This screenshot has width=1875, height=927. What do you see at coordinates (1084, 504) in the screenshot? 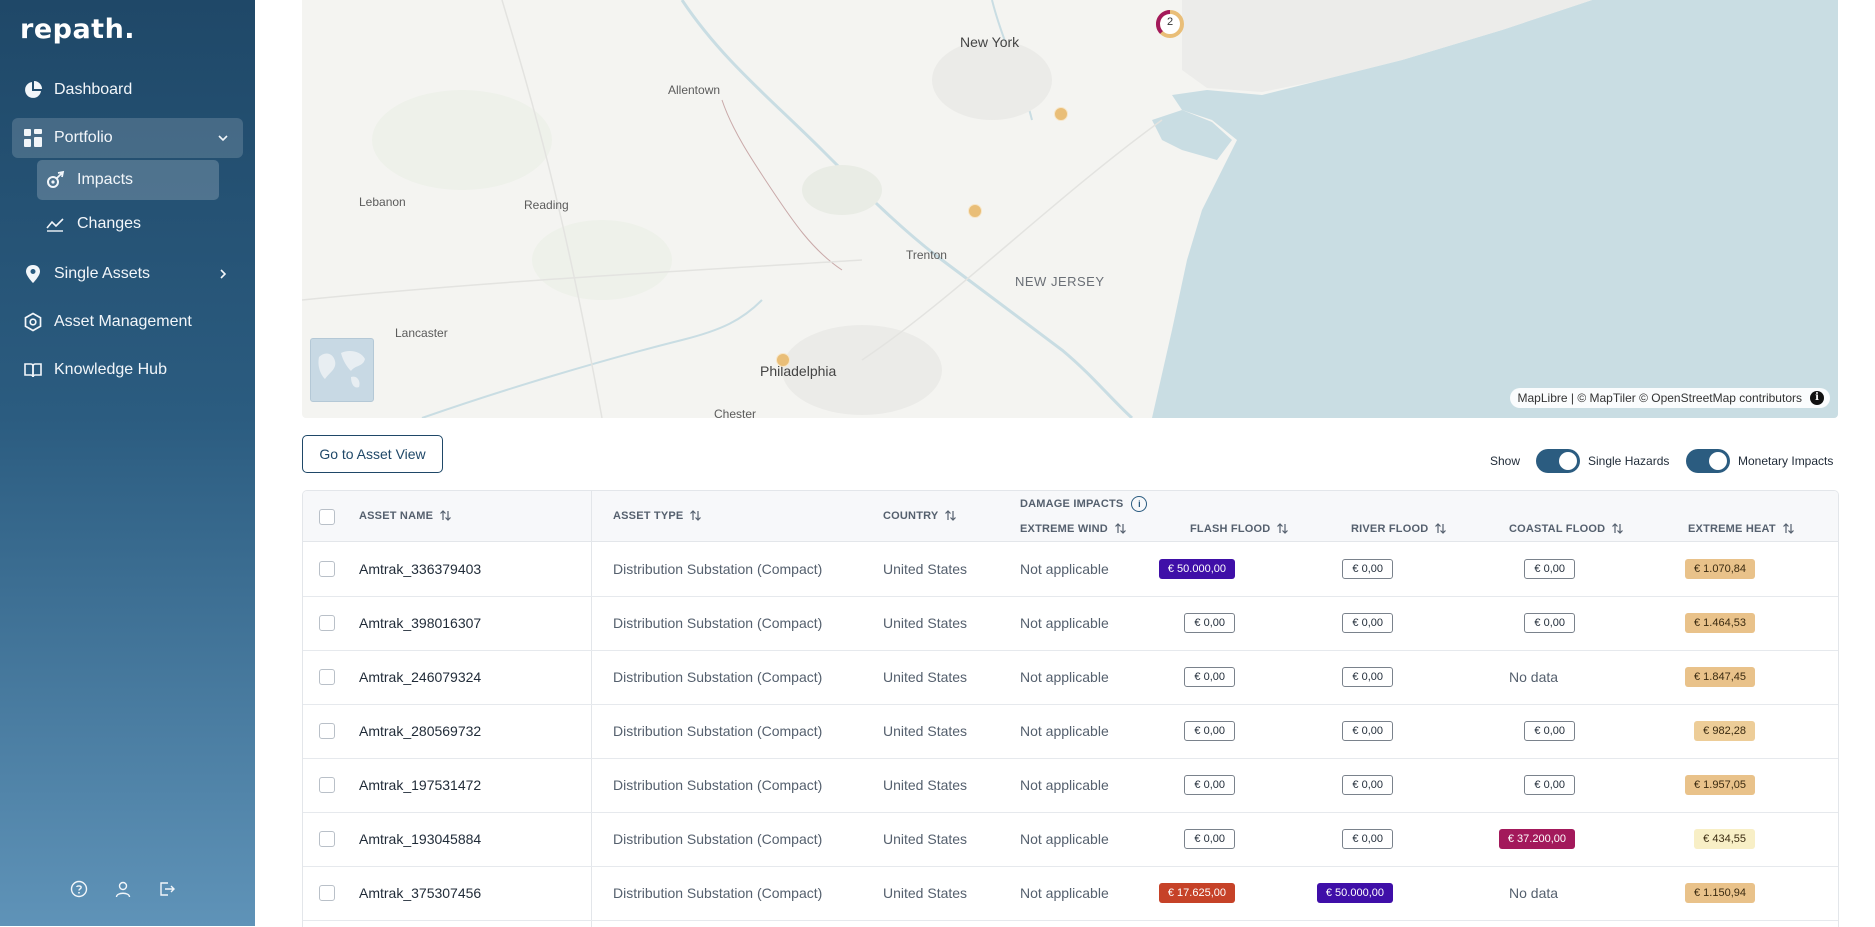
I see `column-group-damage-impacts: DAMAGE IMPACTS i` at bounding box center [1084, 504].